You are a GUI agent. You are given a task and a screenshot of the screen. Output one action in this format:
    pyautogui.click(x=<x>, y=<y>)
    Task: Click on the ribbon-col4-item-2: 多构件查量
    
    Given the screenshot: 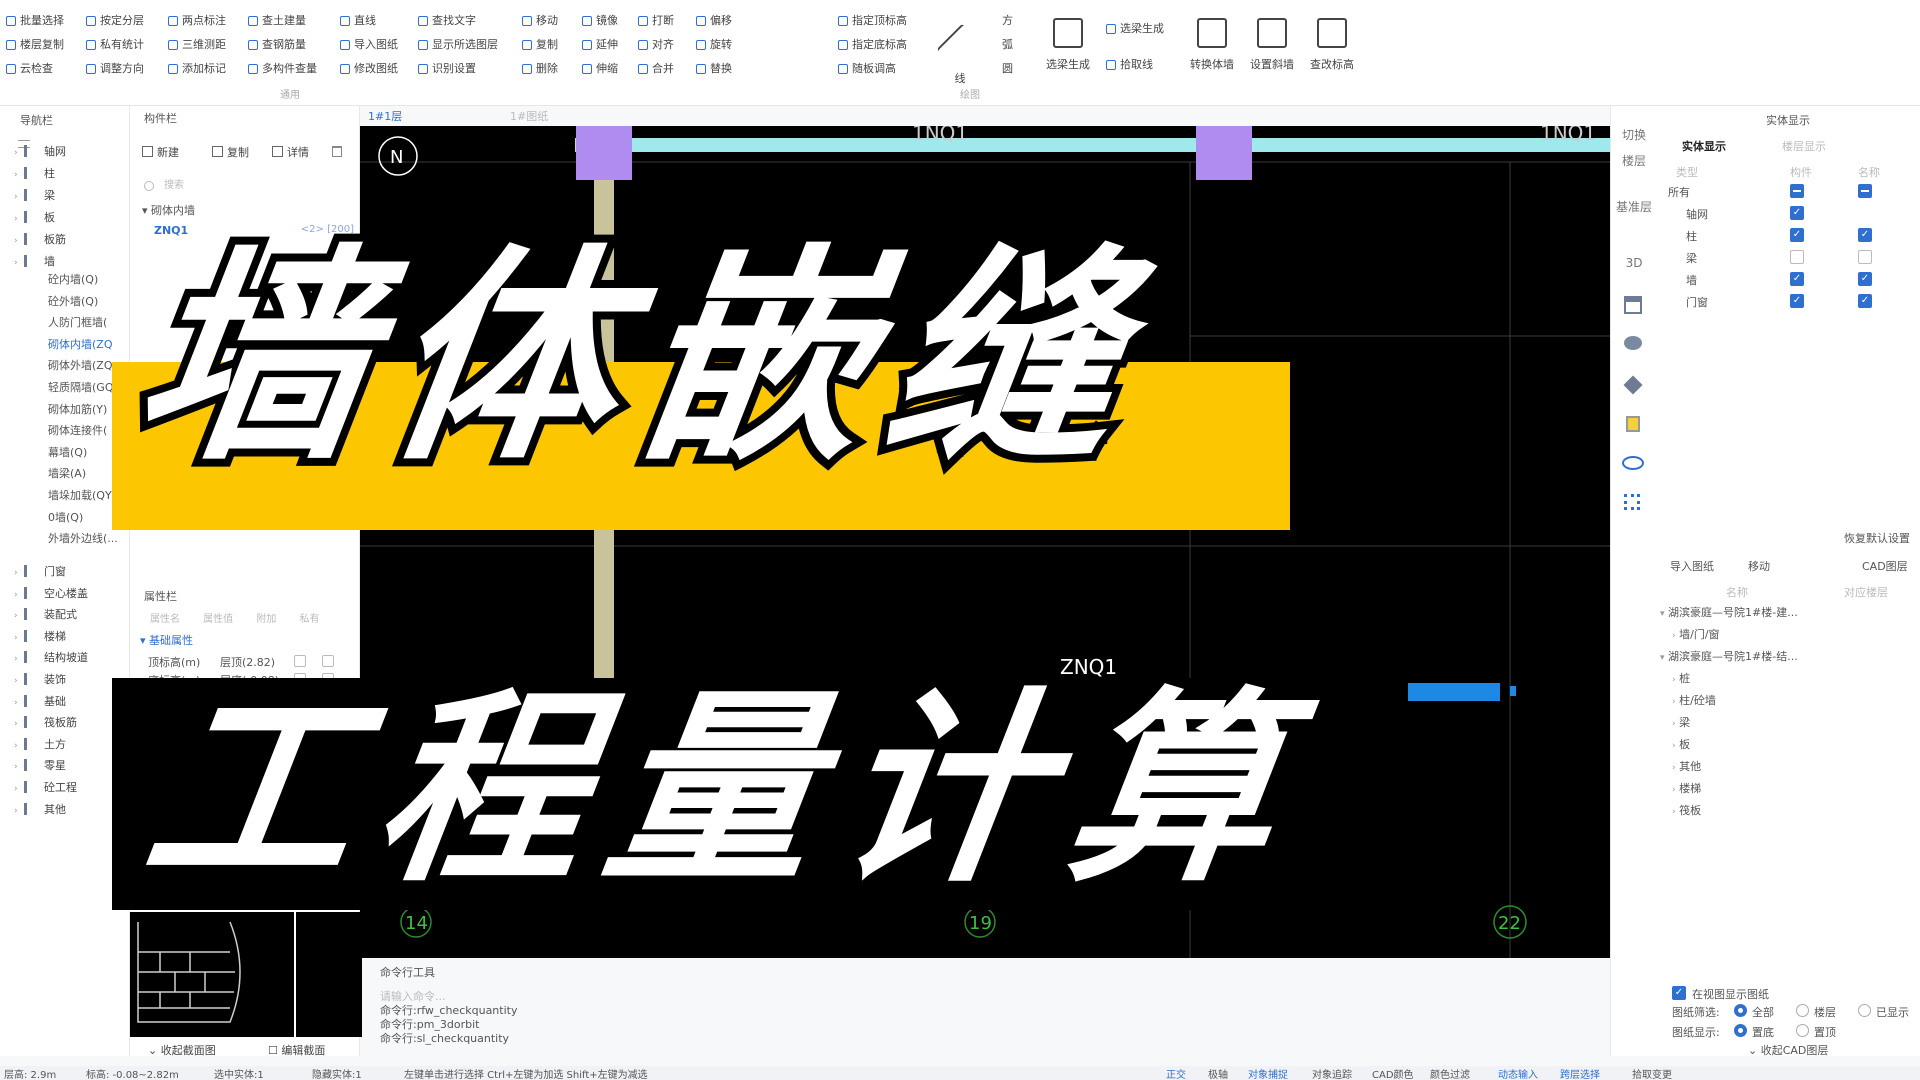 What is the action you would take?
    pyautogui.click(x=282, y=69)
    